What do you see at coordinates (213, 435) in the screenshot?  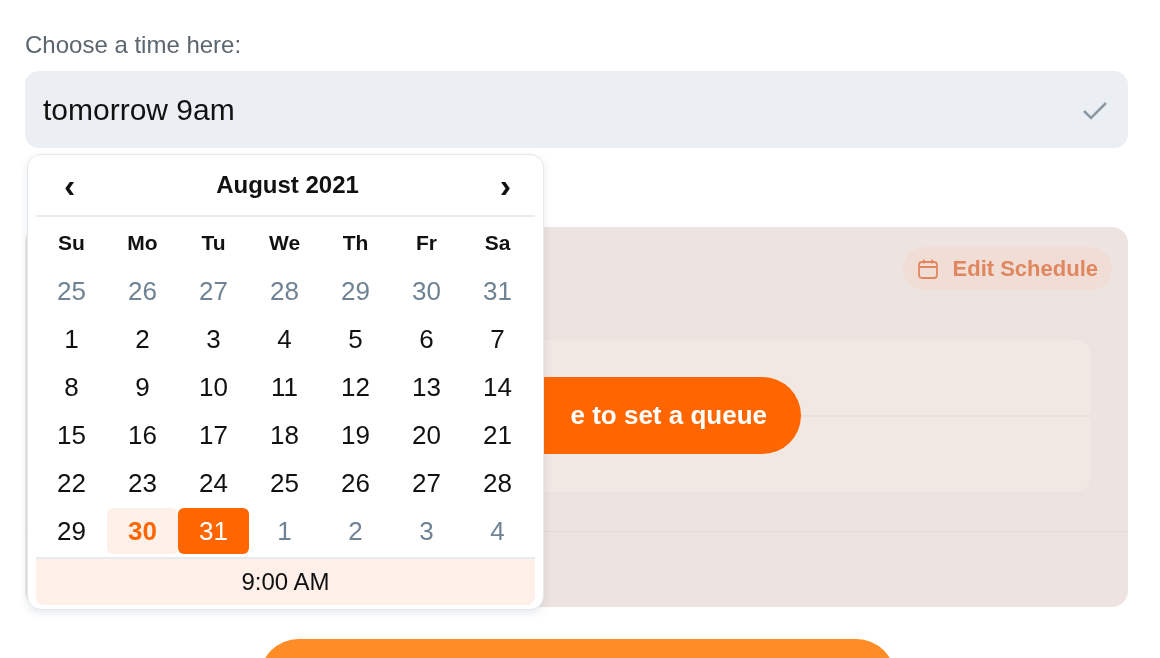 I see `calendar-day: 17` at bounding box center [213, 435].